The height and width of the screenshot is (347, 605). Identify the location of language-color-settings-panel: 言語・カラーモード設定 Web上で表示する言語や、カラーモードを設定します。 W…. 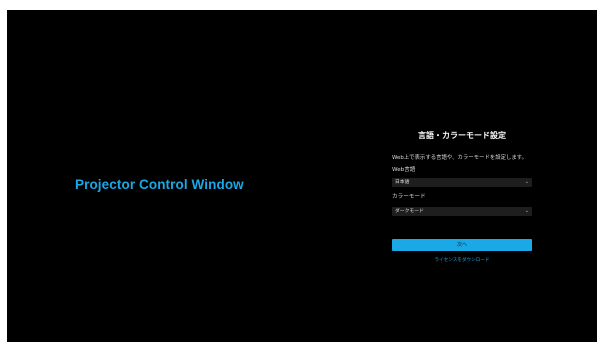
(462, 197).